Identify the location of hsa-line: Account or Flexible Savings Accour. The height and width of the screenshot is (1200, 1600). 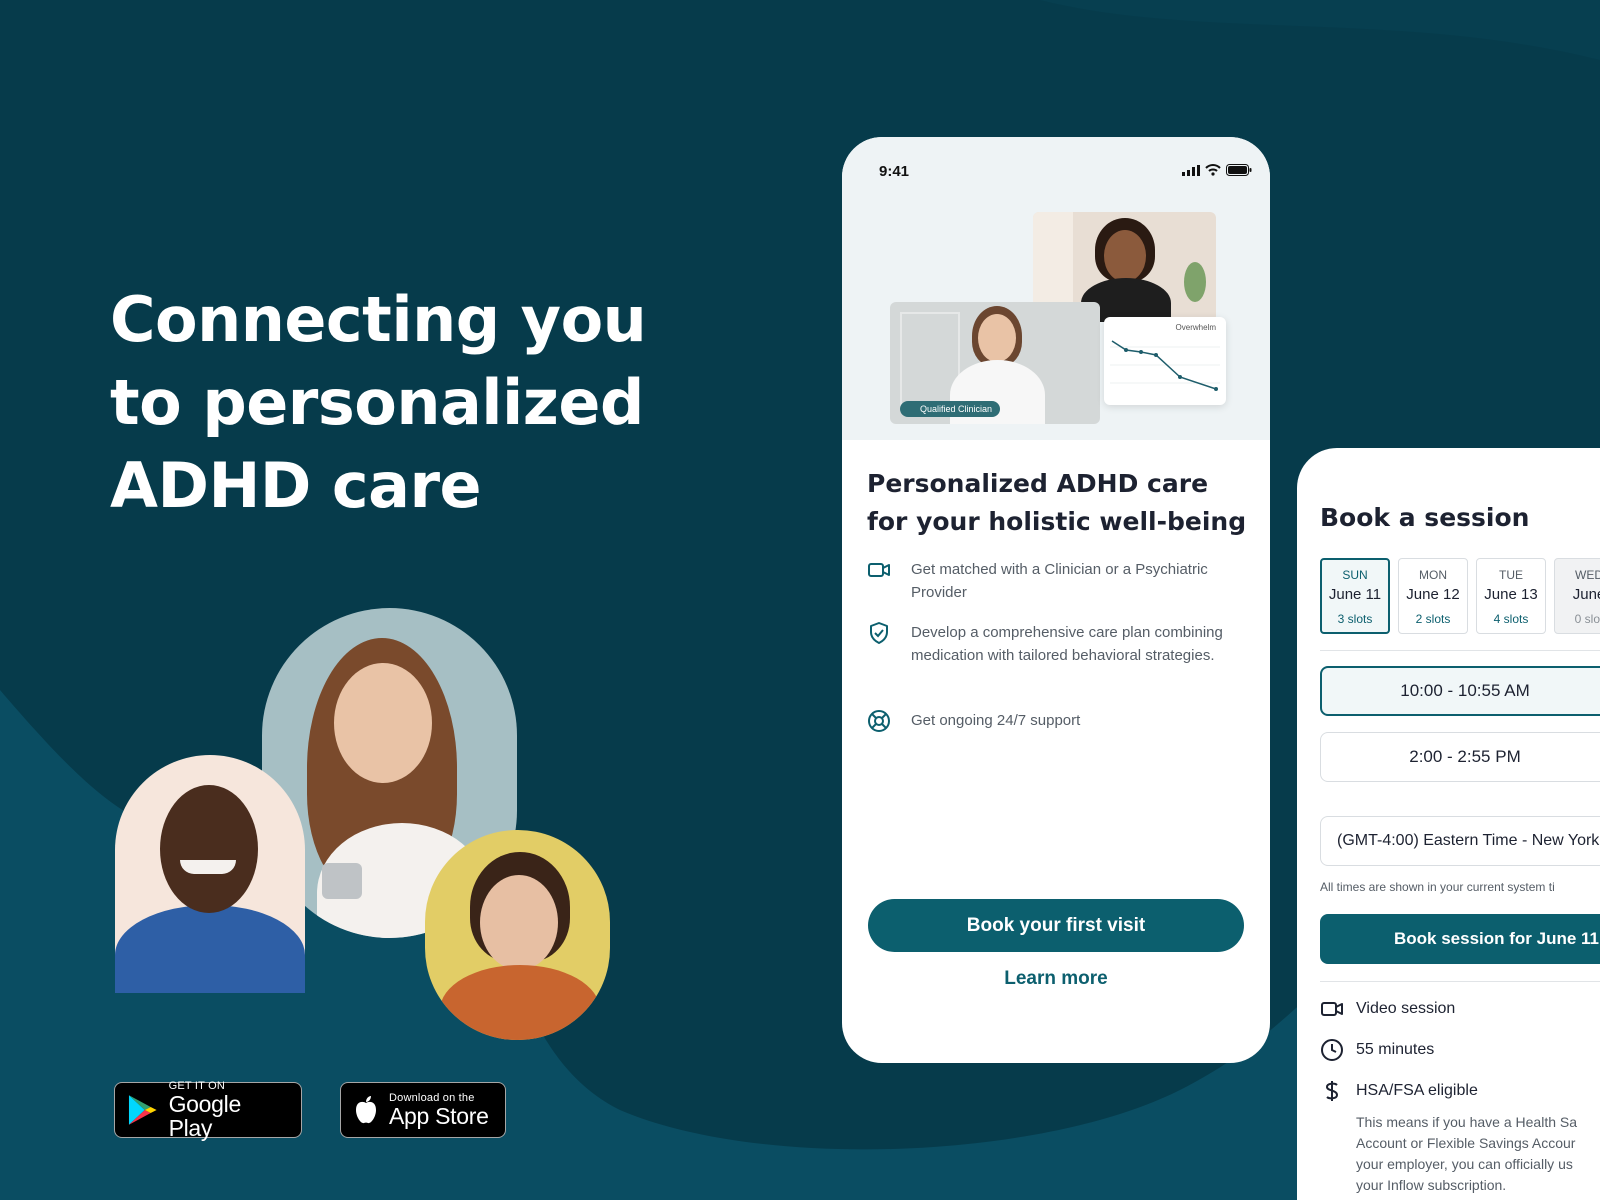
(1466, 1143).